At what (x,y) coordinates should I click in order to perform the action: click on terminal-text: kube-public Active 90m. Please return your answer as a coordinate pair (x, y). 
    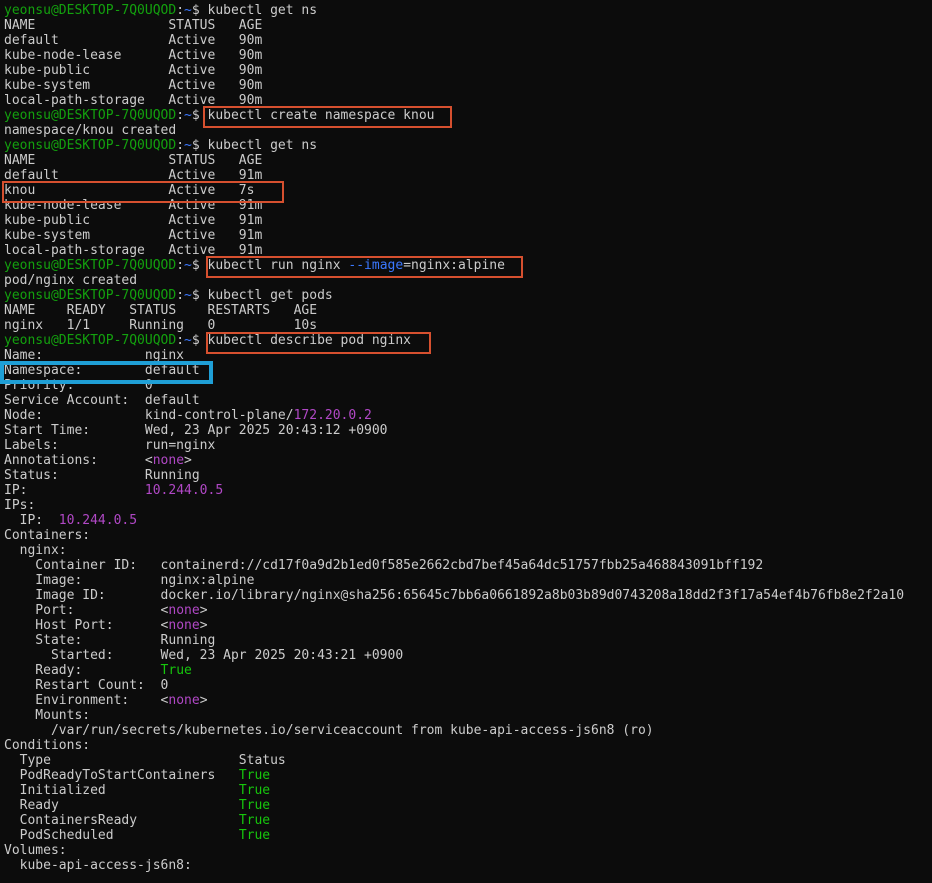
    Looking at the image, I should click on (133, 70).